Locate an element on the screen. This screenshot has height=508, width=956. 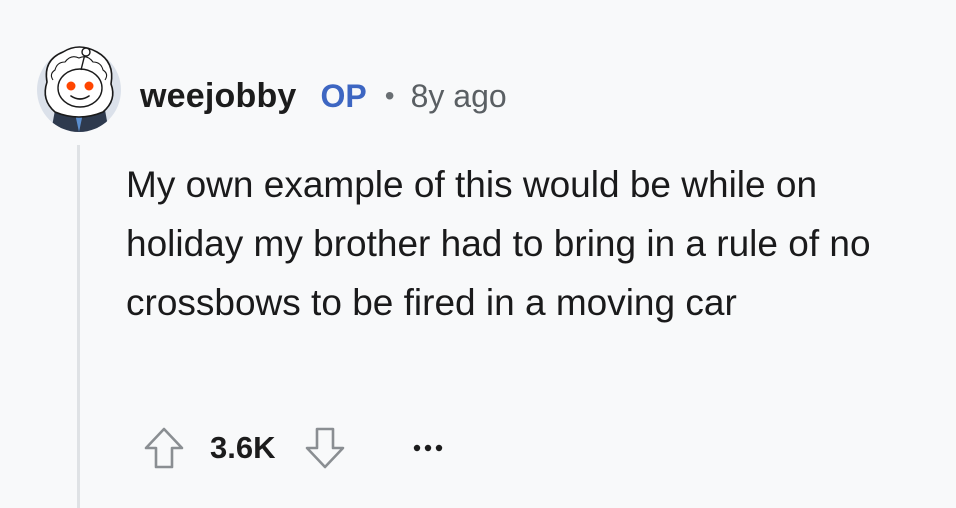
ellipsis-icon is located at coordinates (428, 448).